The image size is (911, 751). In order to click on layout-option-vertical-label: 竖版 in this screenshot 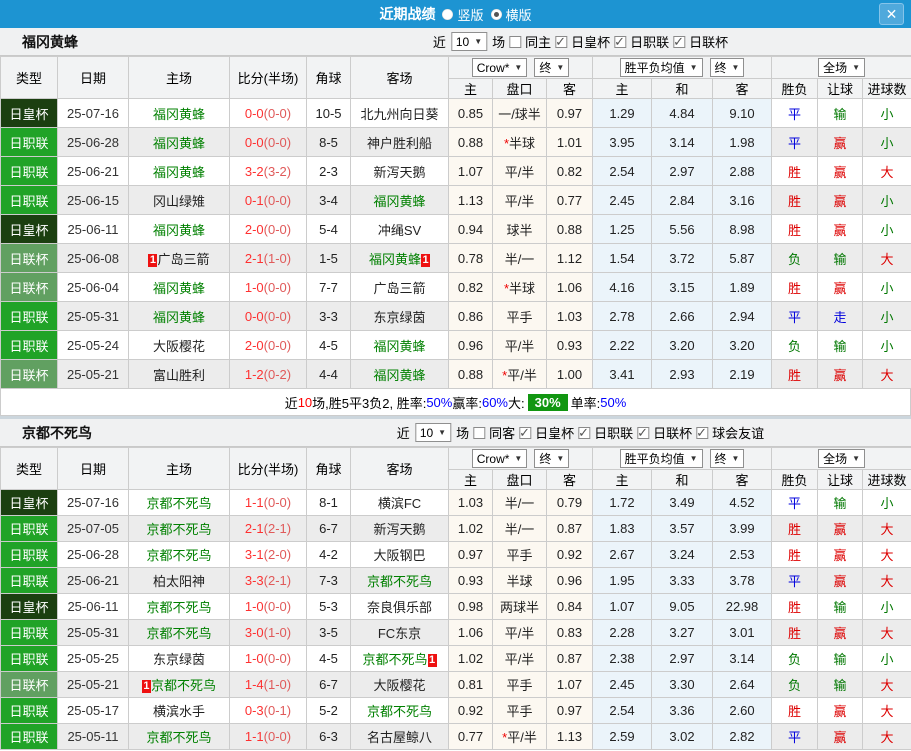, I will do `click(470, 14)`.